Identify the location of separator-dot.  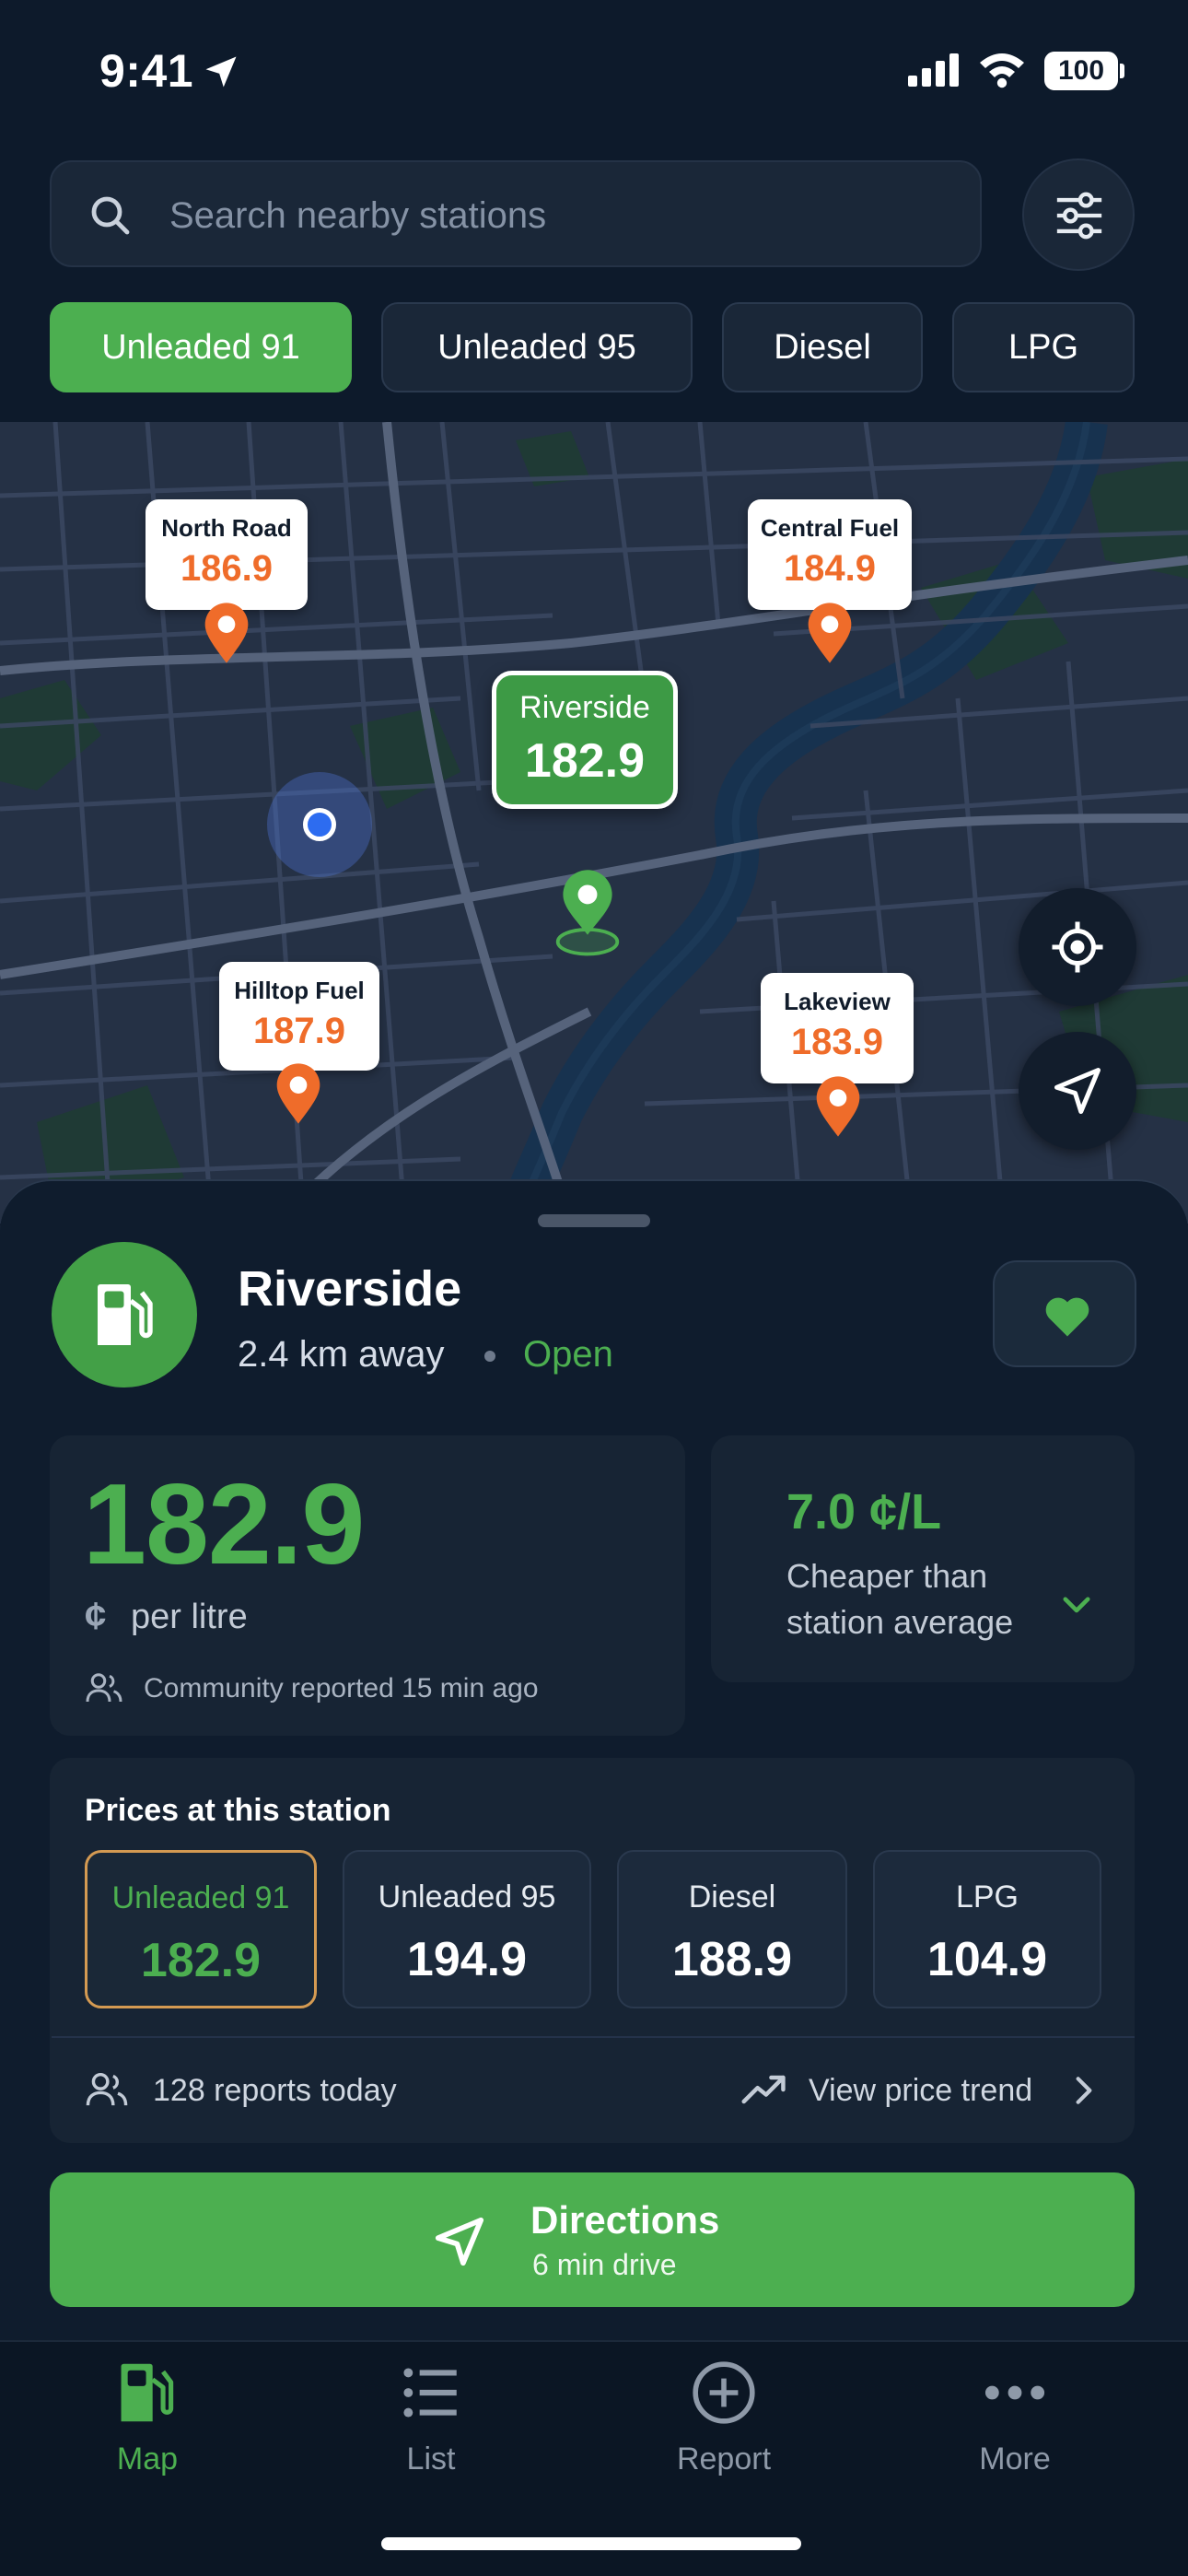
(490, 1356).